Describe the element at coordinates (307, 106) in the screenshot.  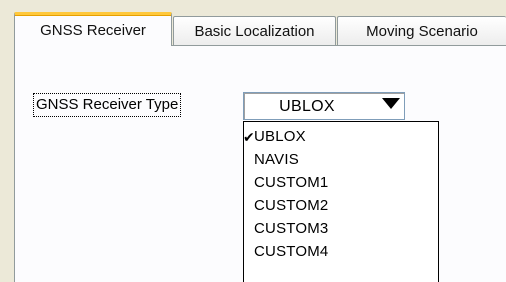
I see `combobox-selected-value: UBLOX` at that location.